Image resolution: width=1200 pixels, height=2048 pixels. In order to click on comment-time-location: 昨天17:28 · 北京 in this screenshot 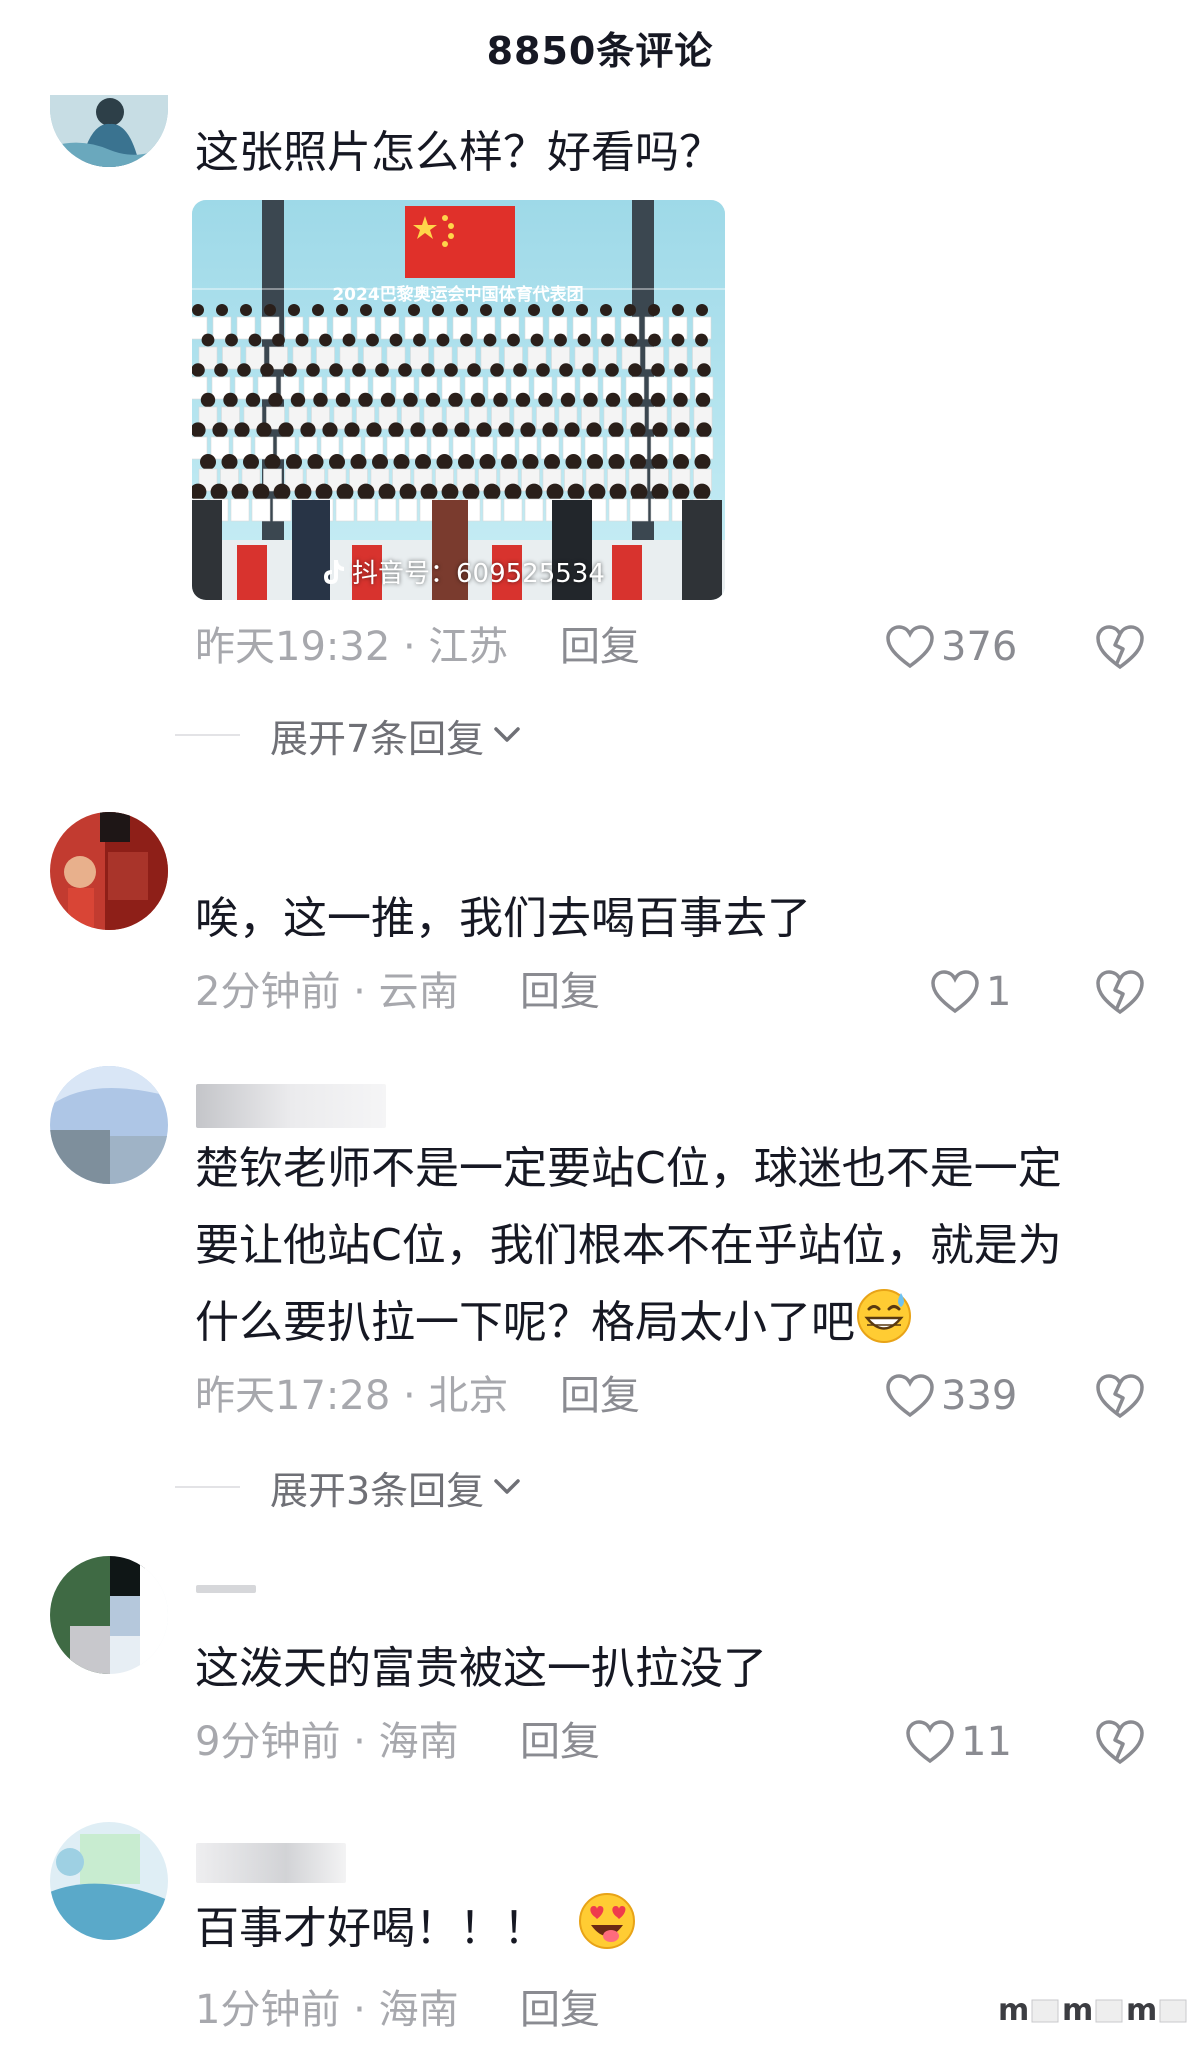, I will do `click(352, 1396)`.